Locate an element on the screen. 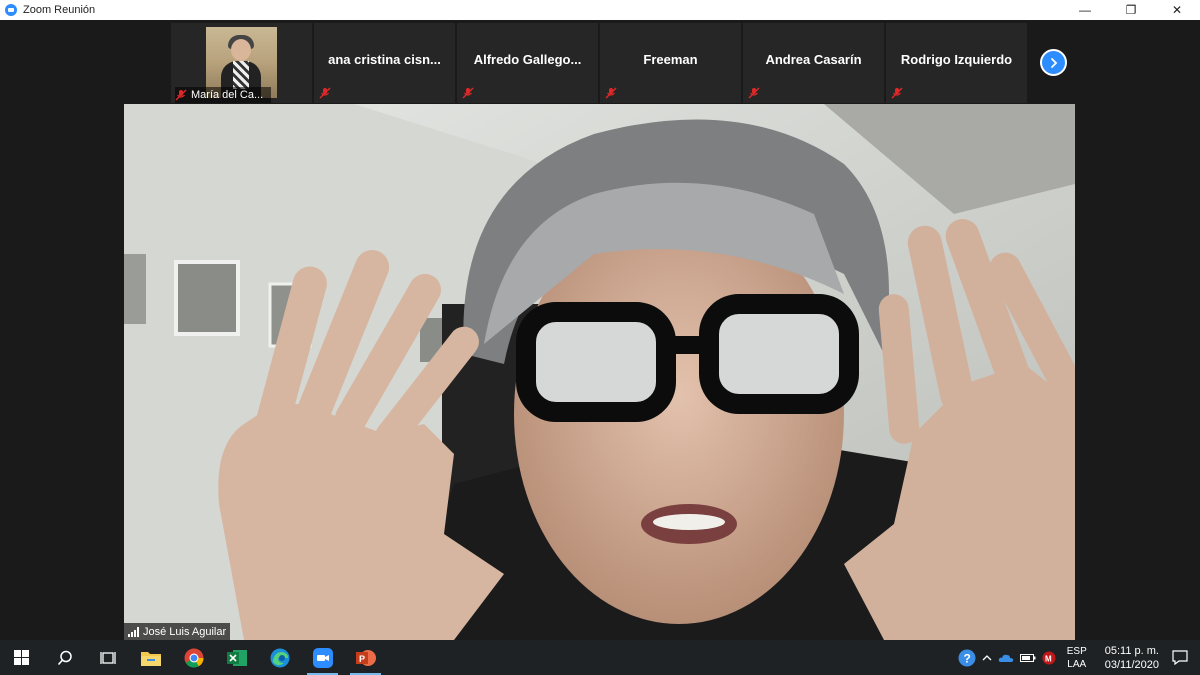  help-icon: ? is located at coordinates (967, 657).